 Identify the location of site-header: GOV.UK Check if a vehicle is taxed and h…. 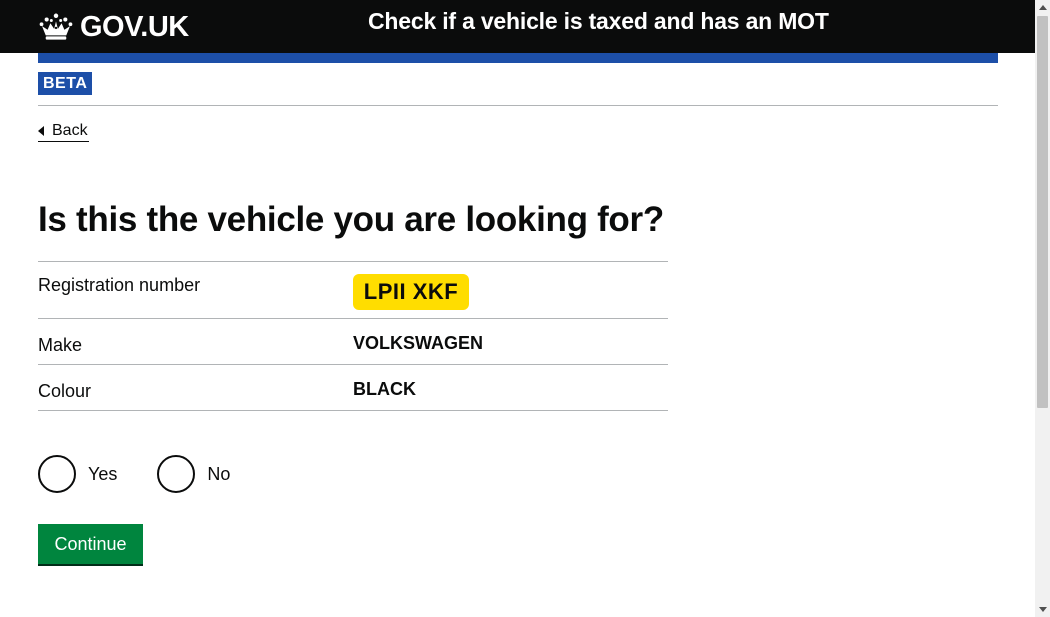
(517, 26).